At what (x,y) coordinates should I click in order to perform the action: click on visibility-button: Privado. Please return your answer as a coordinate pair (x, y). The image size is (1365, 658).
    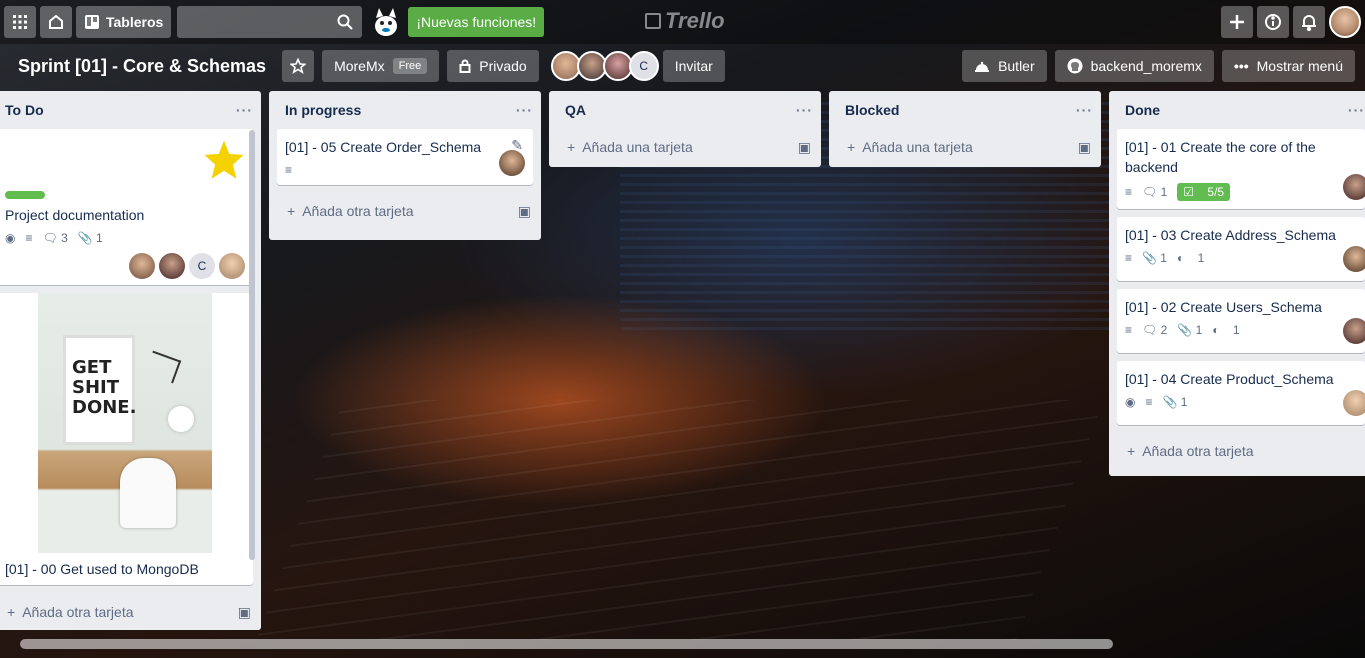
    Looking at the image, I should click on (493, 66).